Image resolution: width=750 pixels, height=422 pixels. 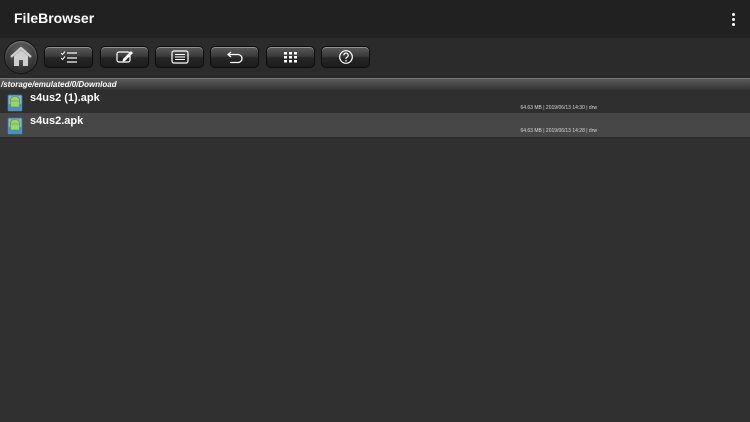 What do you see at coordinates (558, 108) in the screenshot?
I see `file-meta: 64.63 MB | 2019/06/13 14:30 | drw` at bounding box center [558, 108].